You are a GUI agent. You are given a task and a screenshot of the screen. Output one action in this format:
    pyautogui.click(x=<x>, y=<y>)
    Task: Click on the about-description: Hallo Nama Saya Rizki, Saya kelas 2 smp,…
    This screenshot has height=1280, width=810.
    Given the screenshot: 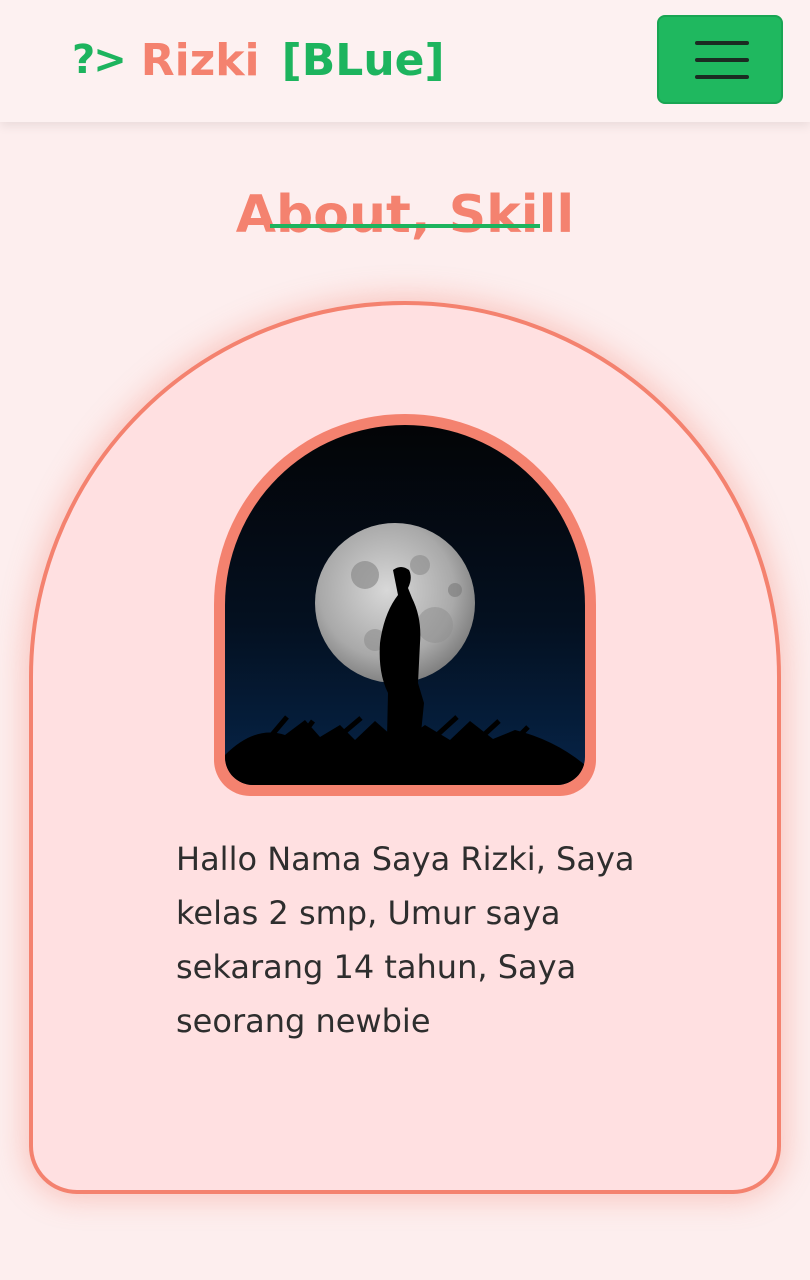 What is the action you would take?
    pyautogui.click(x=405, y=940)
    